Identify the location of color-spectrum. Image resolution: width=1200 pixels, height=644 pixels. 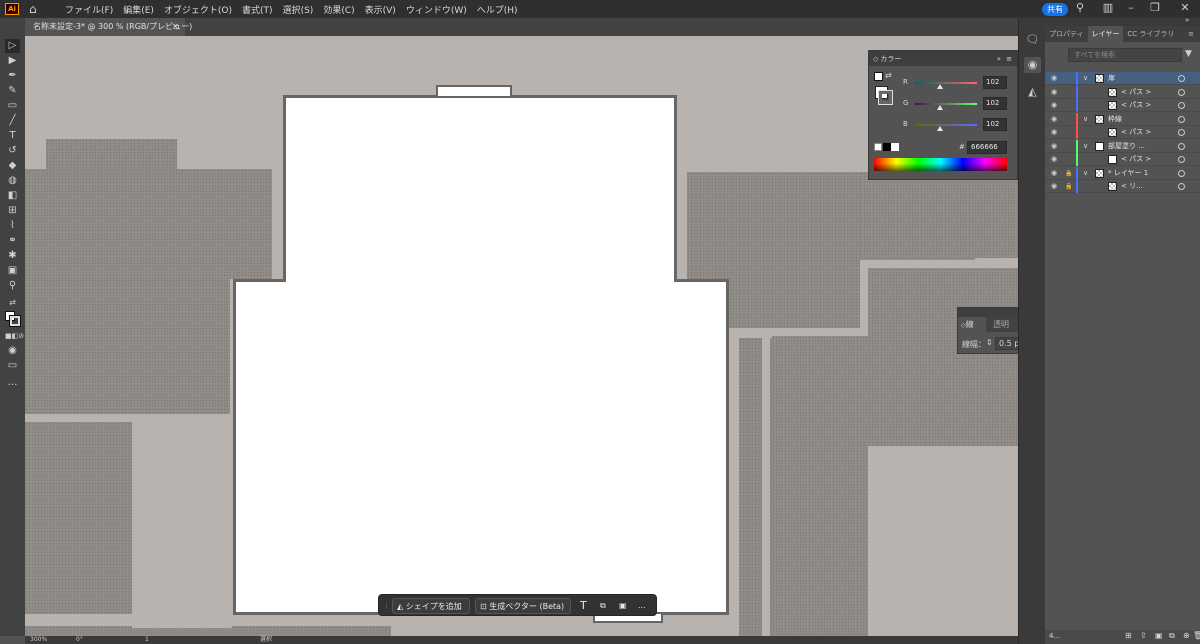
(940, 164).